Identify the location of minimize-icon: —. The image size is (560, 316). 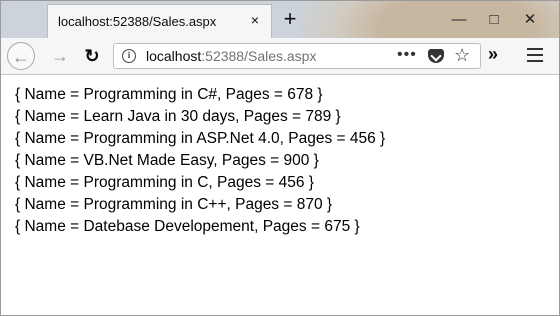
(459, 20).